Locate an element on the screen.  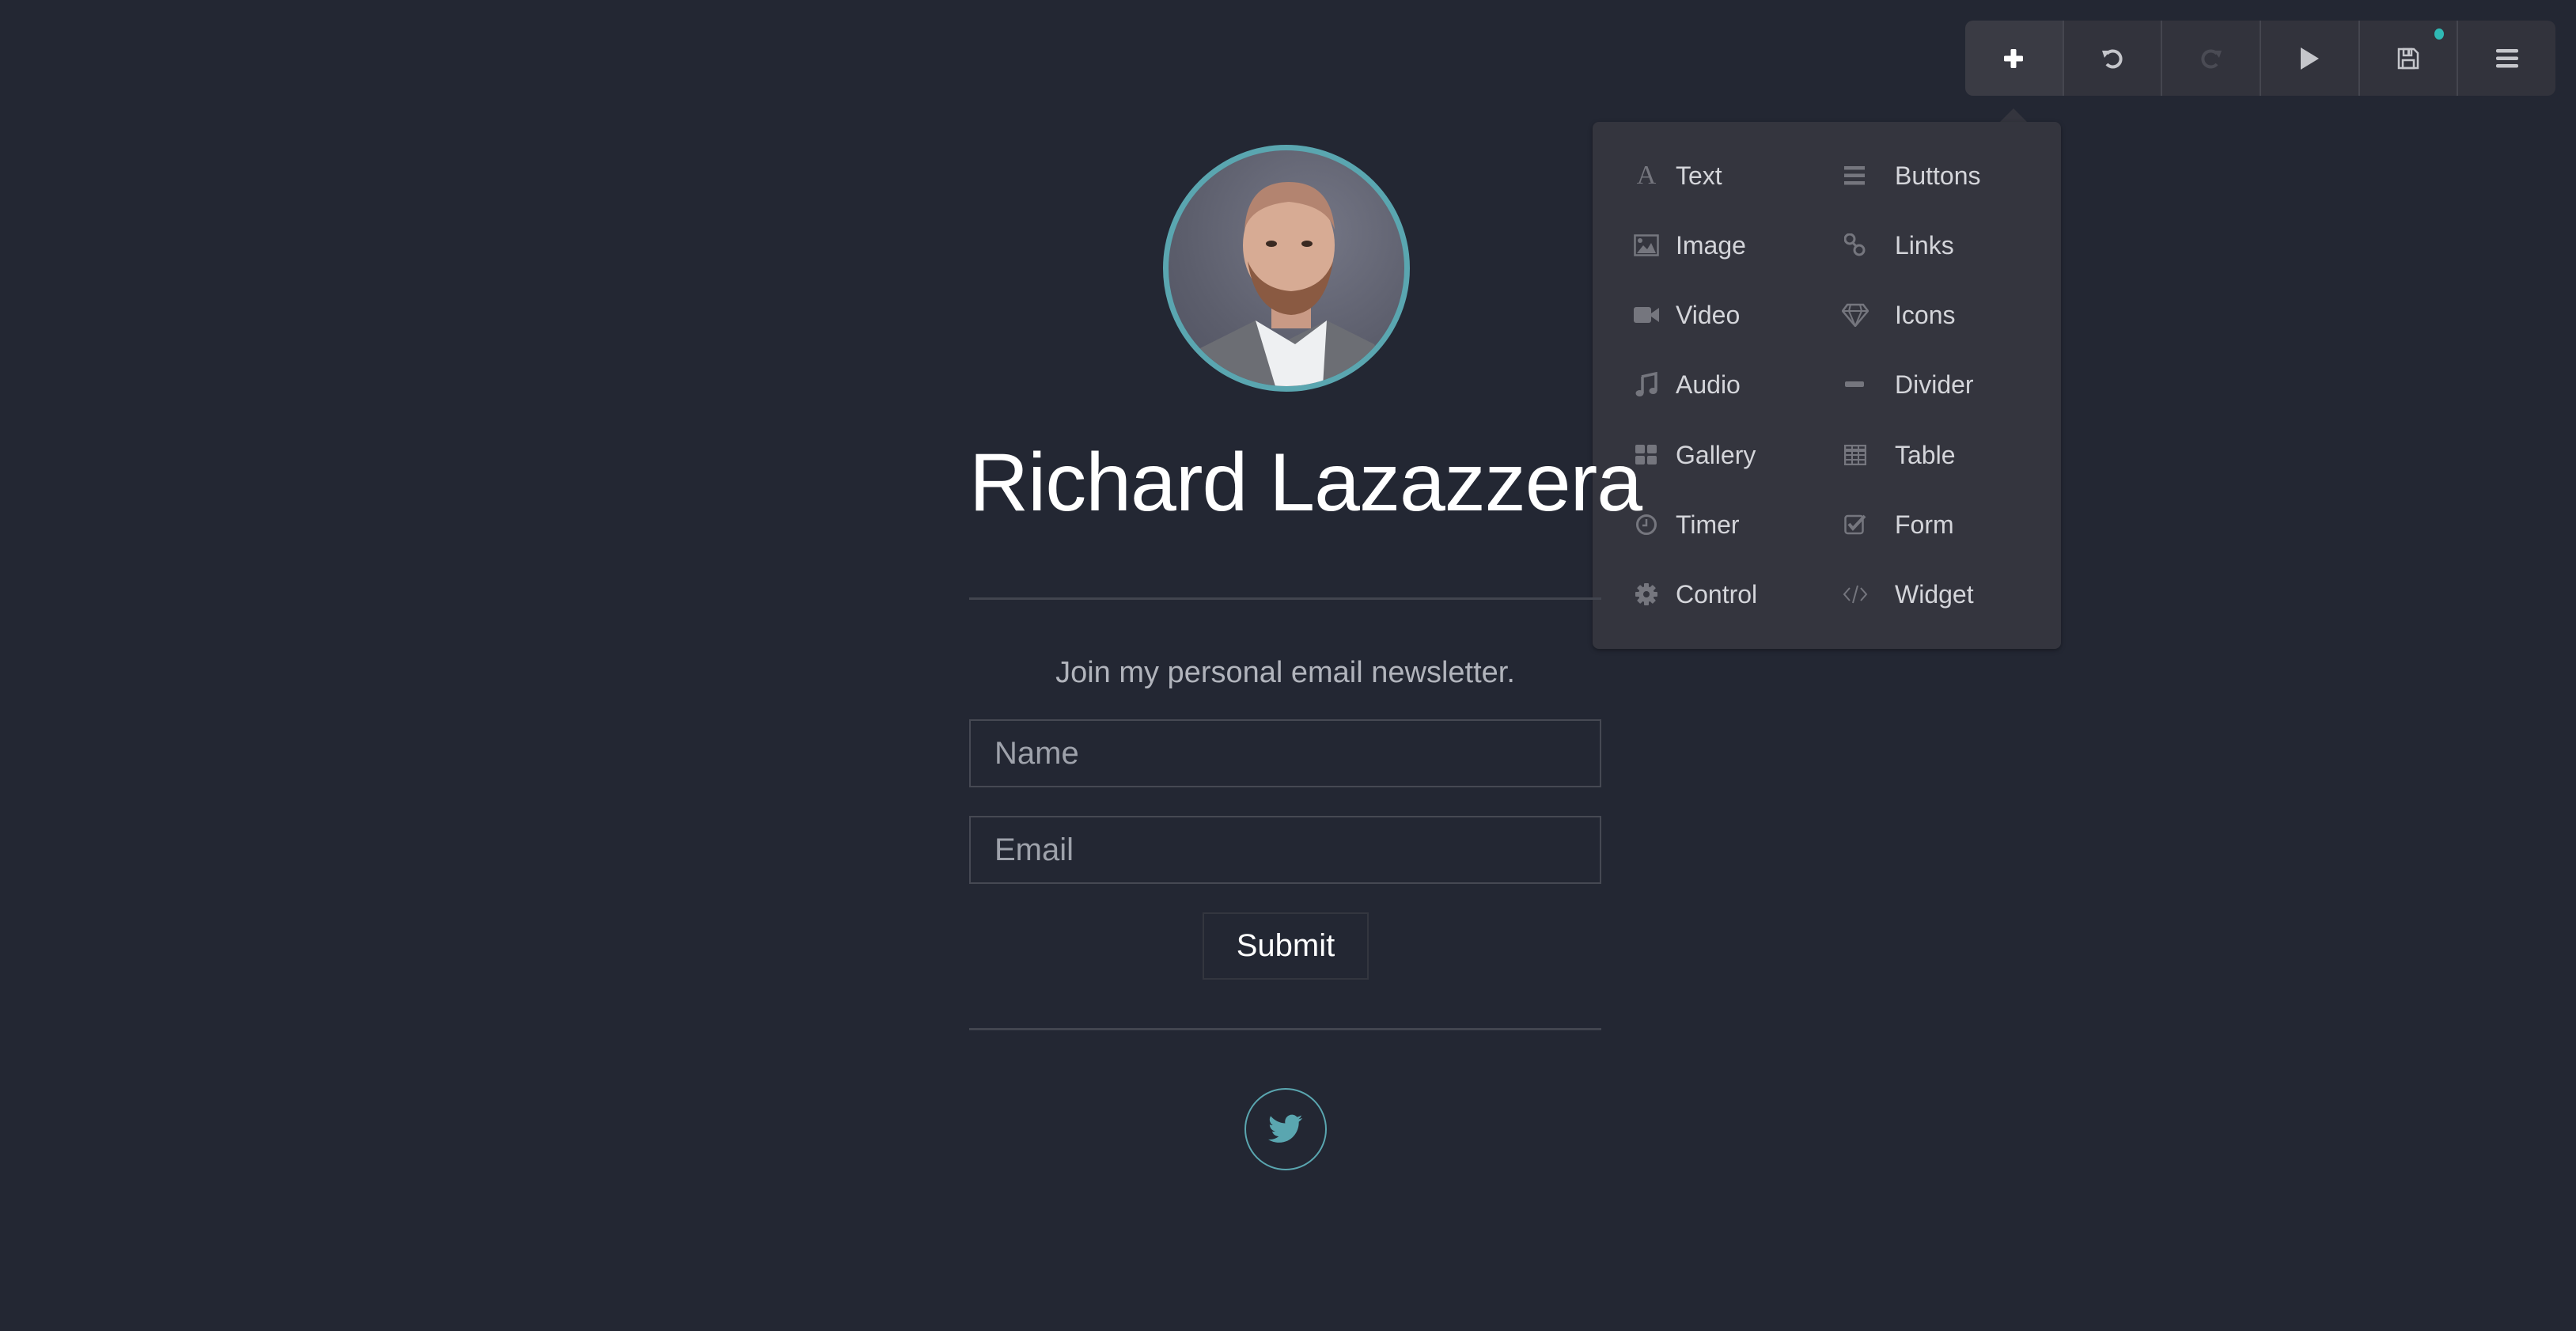
undo-icon is located at coordinates (2112, 58).